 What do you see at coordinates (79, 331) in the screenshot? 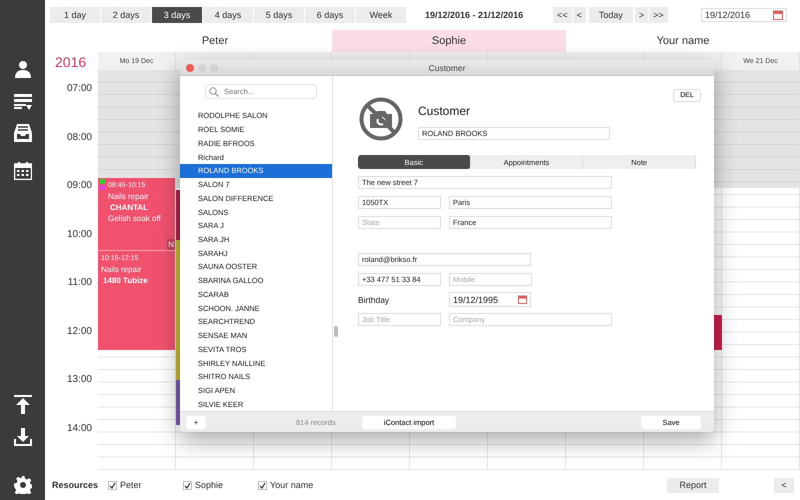
I see `time-label: 12:00` at bounding box center [79, 331].